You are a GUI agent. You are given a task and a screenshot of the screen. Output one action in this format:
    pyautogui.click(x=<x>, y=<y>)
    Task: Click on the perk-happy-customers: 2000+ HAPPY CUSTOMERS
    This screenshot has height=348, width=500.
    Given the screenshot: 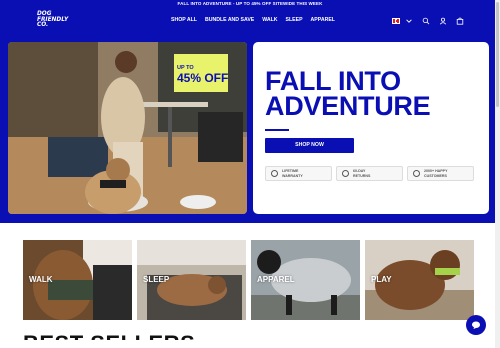 What is the action you would take?
    pyautogui.click(x=440, y=173)
    